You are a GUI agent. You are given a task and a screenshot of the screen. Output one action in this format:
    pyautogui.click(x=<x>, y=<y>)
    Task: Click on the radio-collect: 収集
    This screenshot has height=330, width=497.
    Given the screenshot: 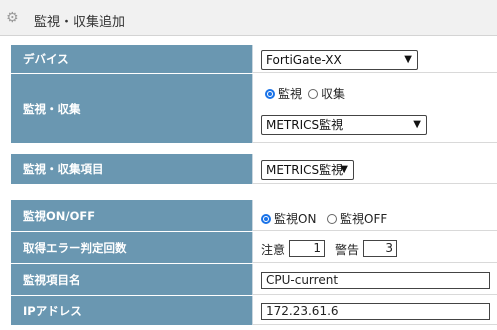 What is the action you would take?
    pyautogui.click(x=326, y=93)
    